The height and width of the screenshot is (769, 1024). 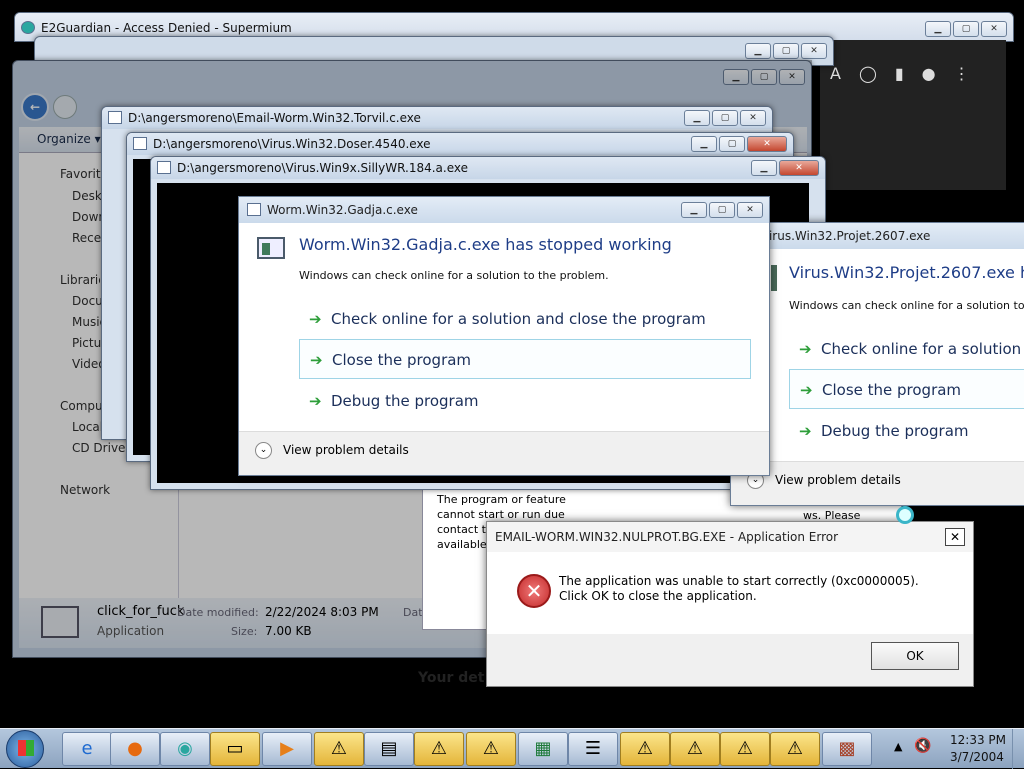 I want to click on torvil-minimize-button: ▁, so click(x=697, y=118).